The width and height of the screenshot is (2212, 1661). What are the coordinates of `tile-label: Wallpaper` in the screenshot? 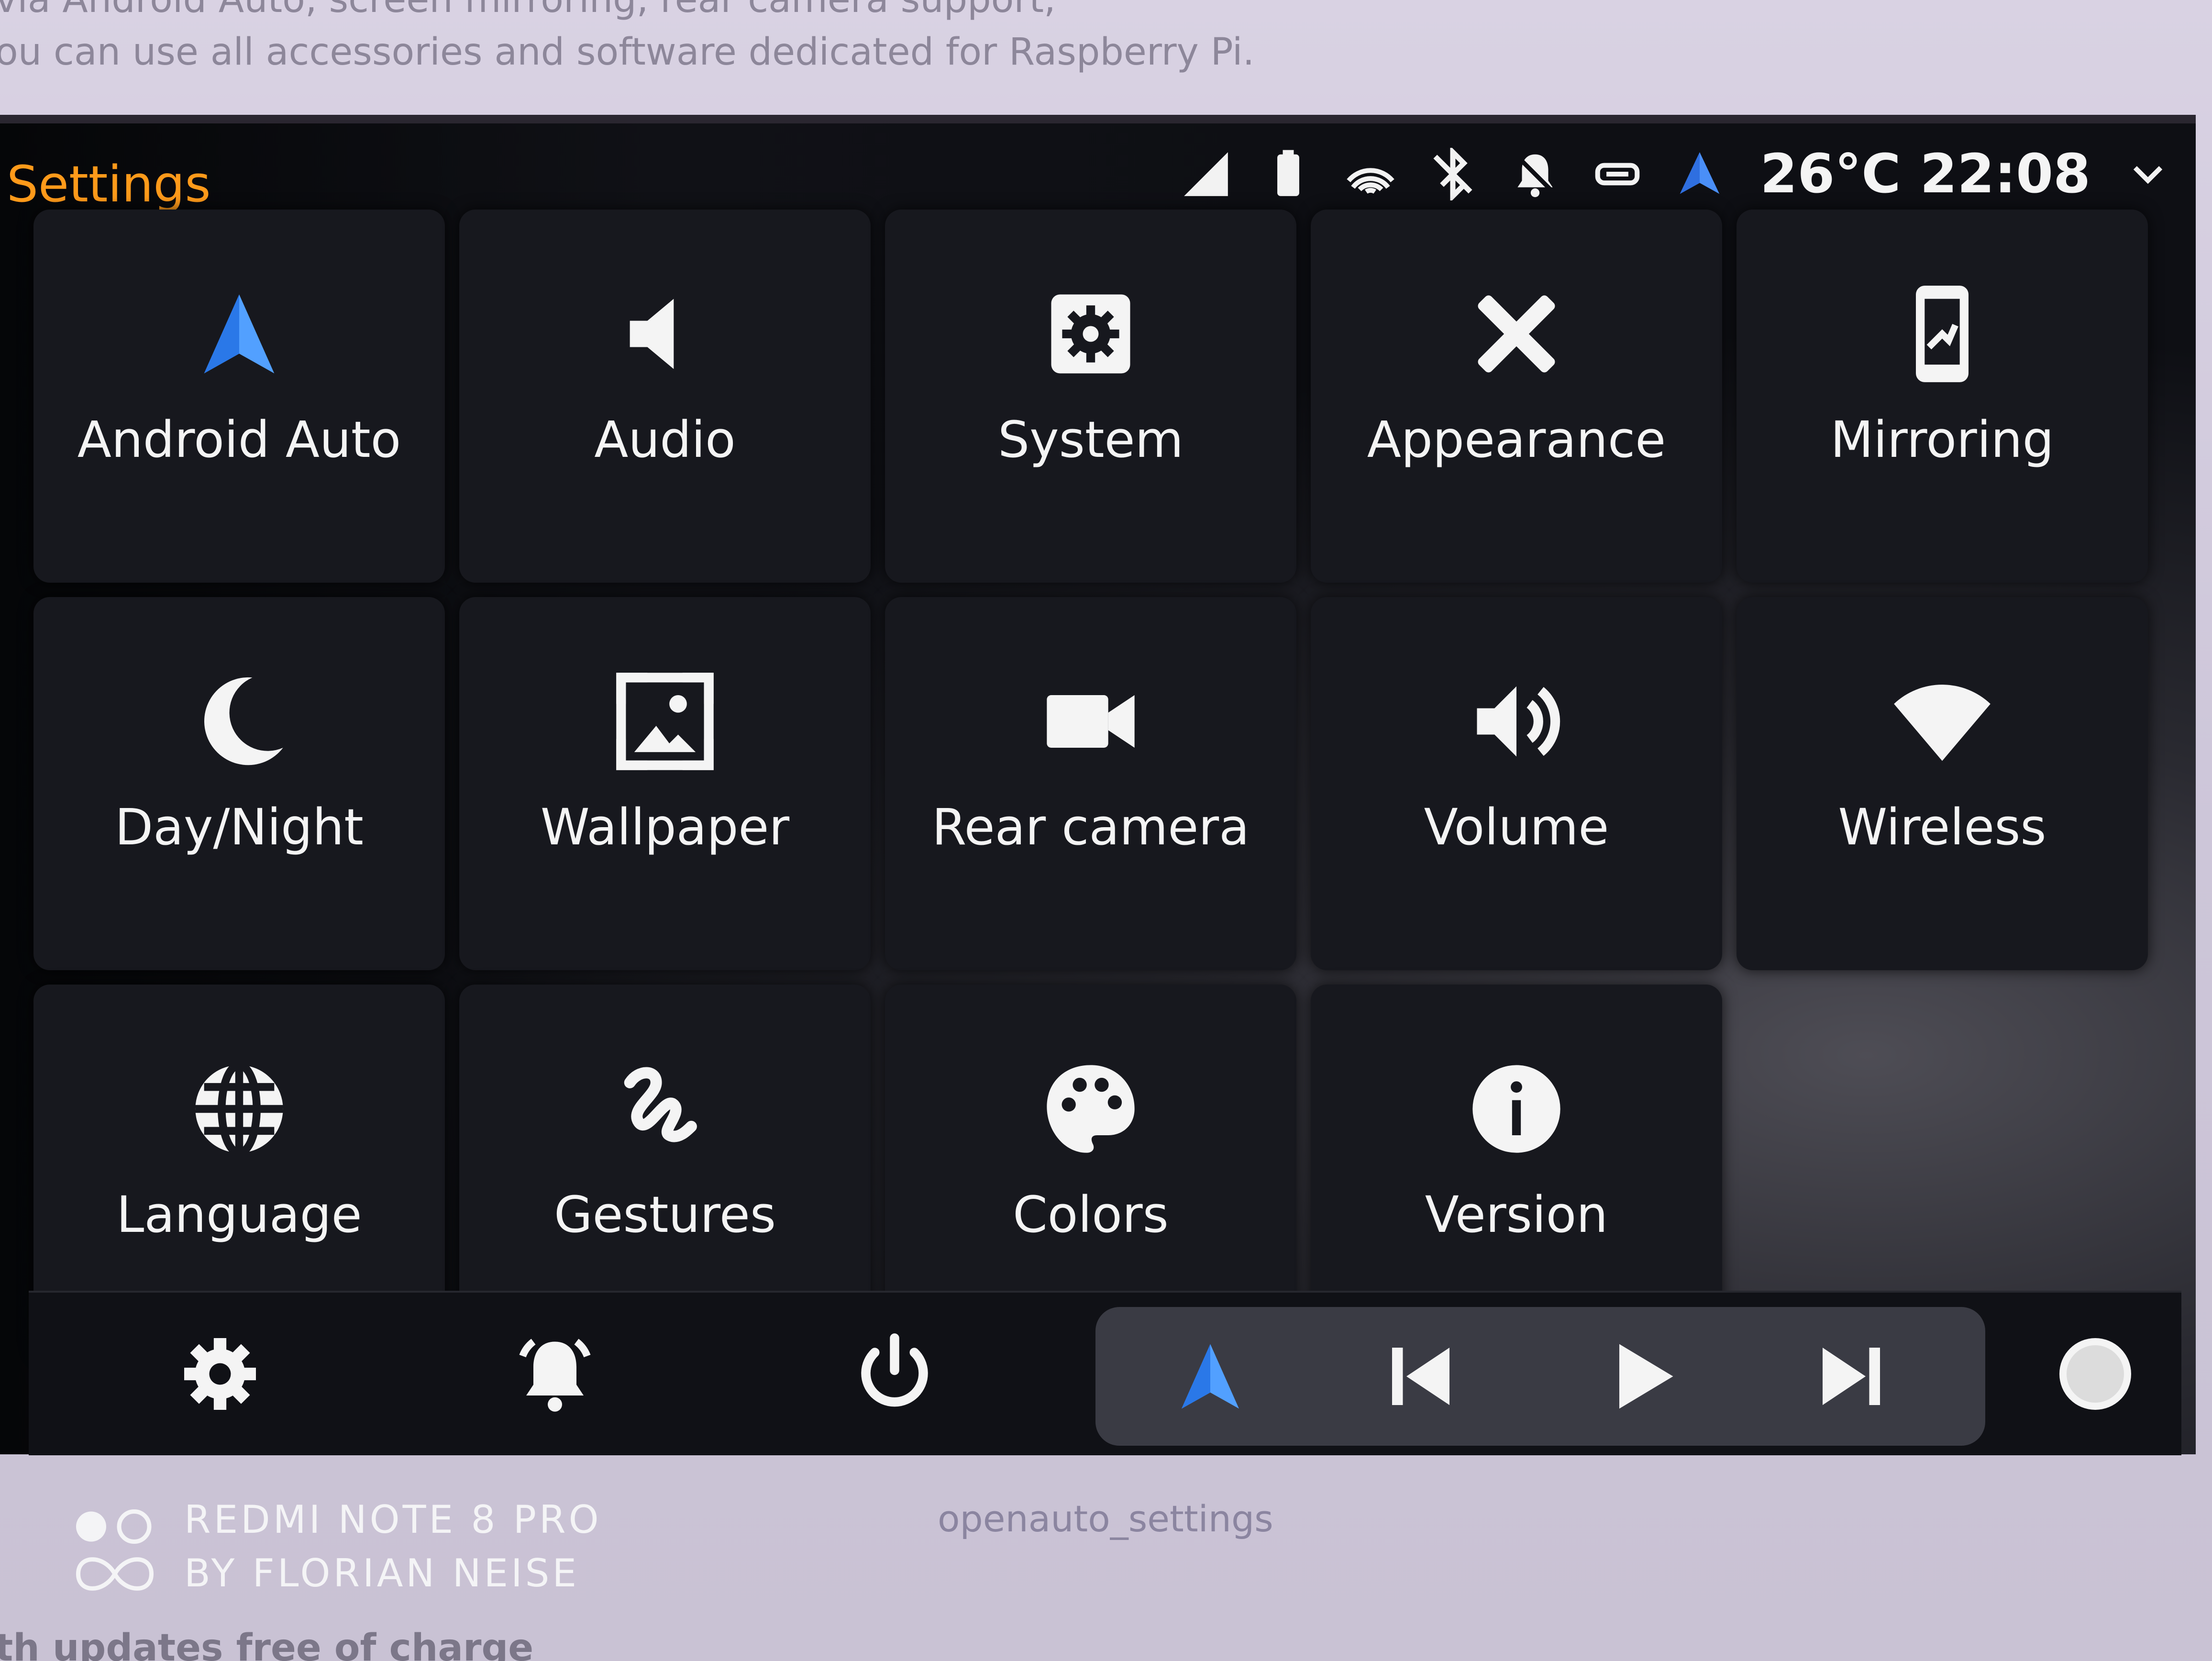 It's located at (665, 827).